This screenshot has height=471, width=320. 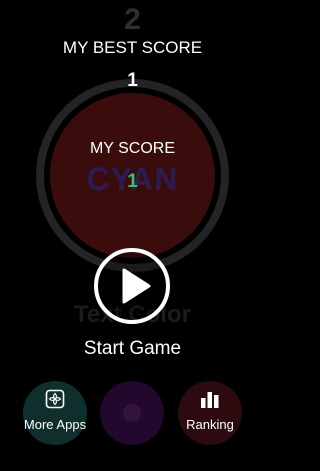 What do you see at coordinates (132, 80) in the screenshot?
I see `best-score-value: 1` at bounding box center [132, 80].